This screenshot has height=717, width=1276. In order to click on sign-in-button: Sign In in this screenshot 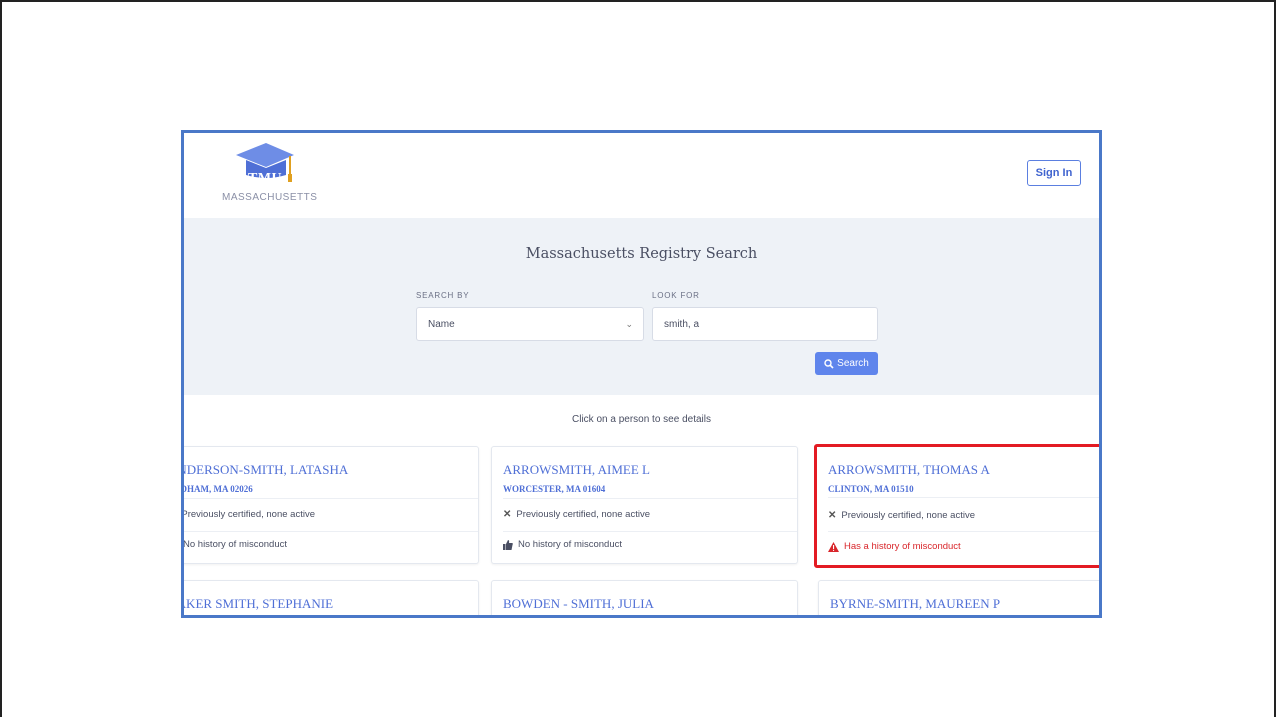, I will do `click(1054, 173)`.